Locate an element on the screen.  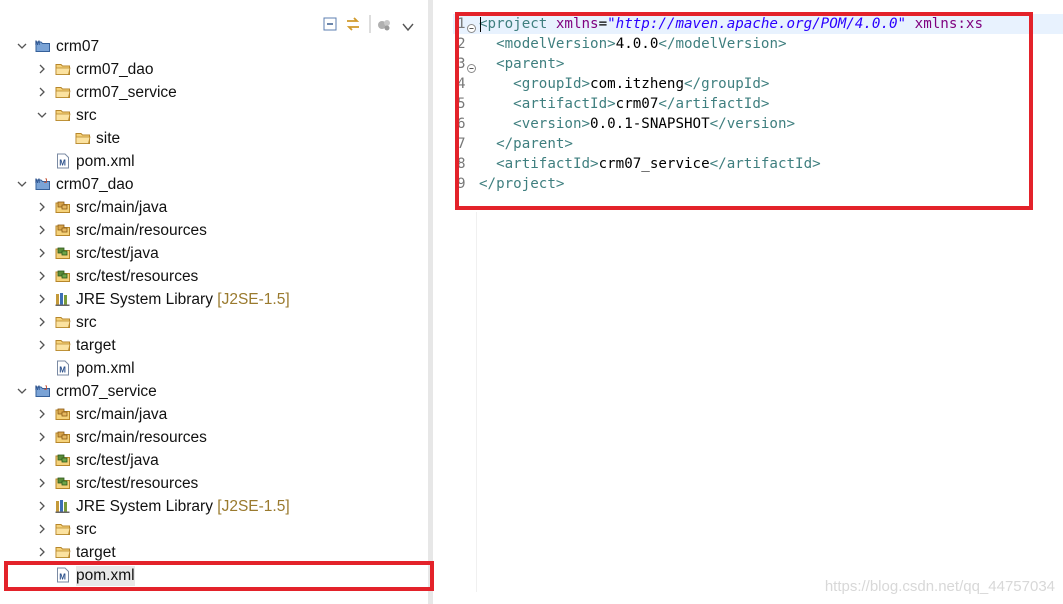
tree-item-text: crm07_dao is located at coordinates (115, 69).